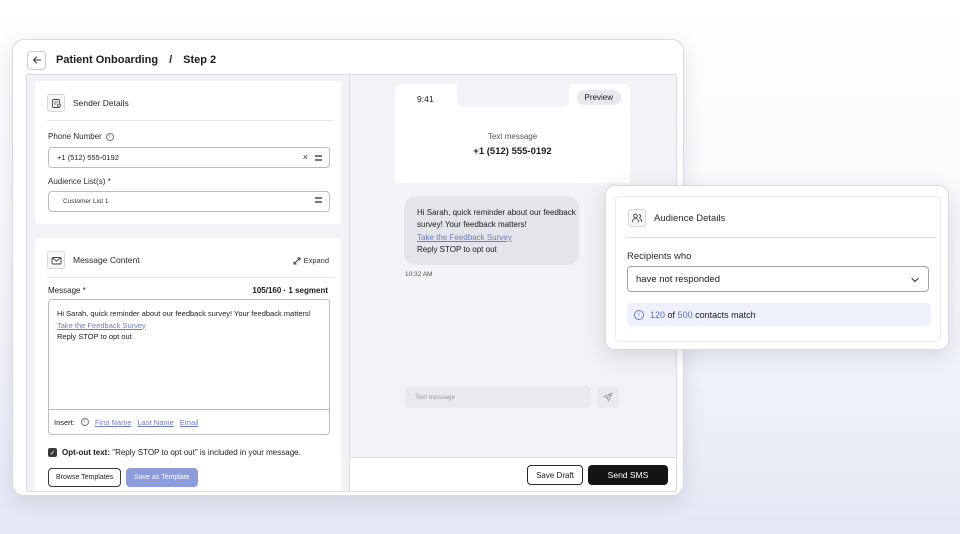  Describe the element at coordinates (106, 260) in the screenshot. I see `message-content-title: Message Content` at that location.